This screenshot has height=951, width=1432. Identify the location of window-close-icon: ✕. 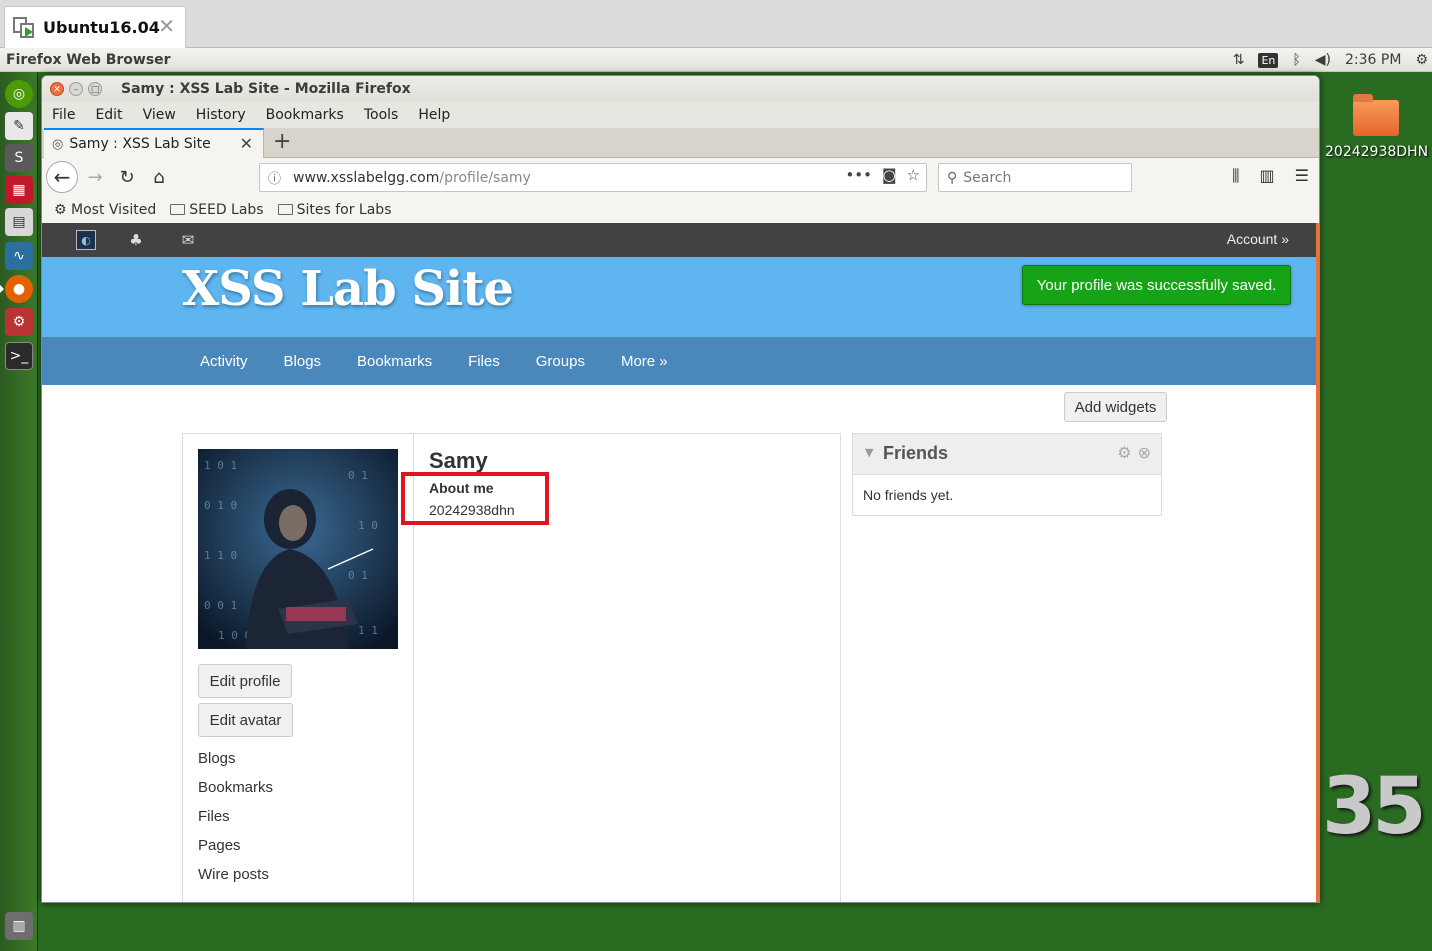
(57, 89).